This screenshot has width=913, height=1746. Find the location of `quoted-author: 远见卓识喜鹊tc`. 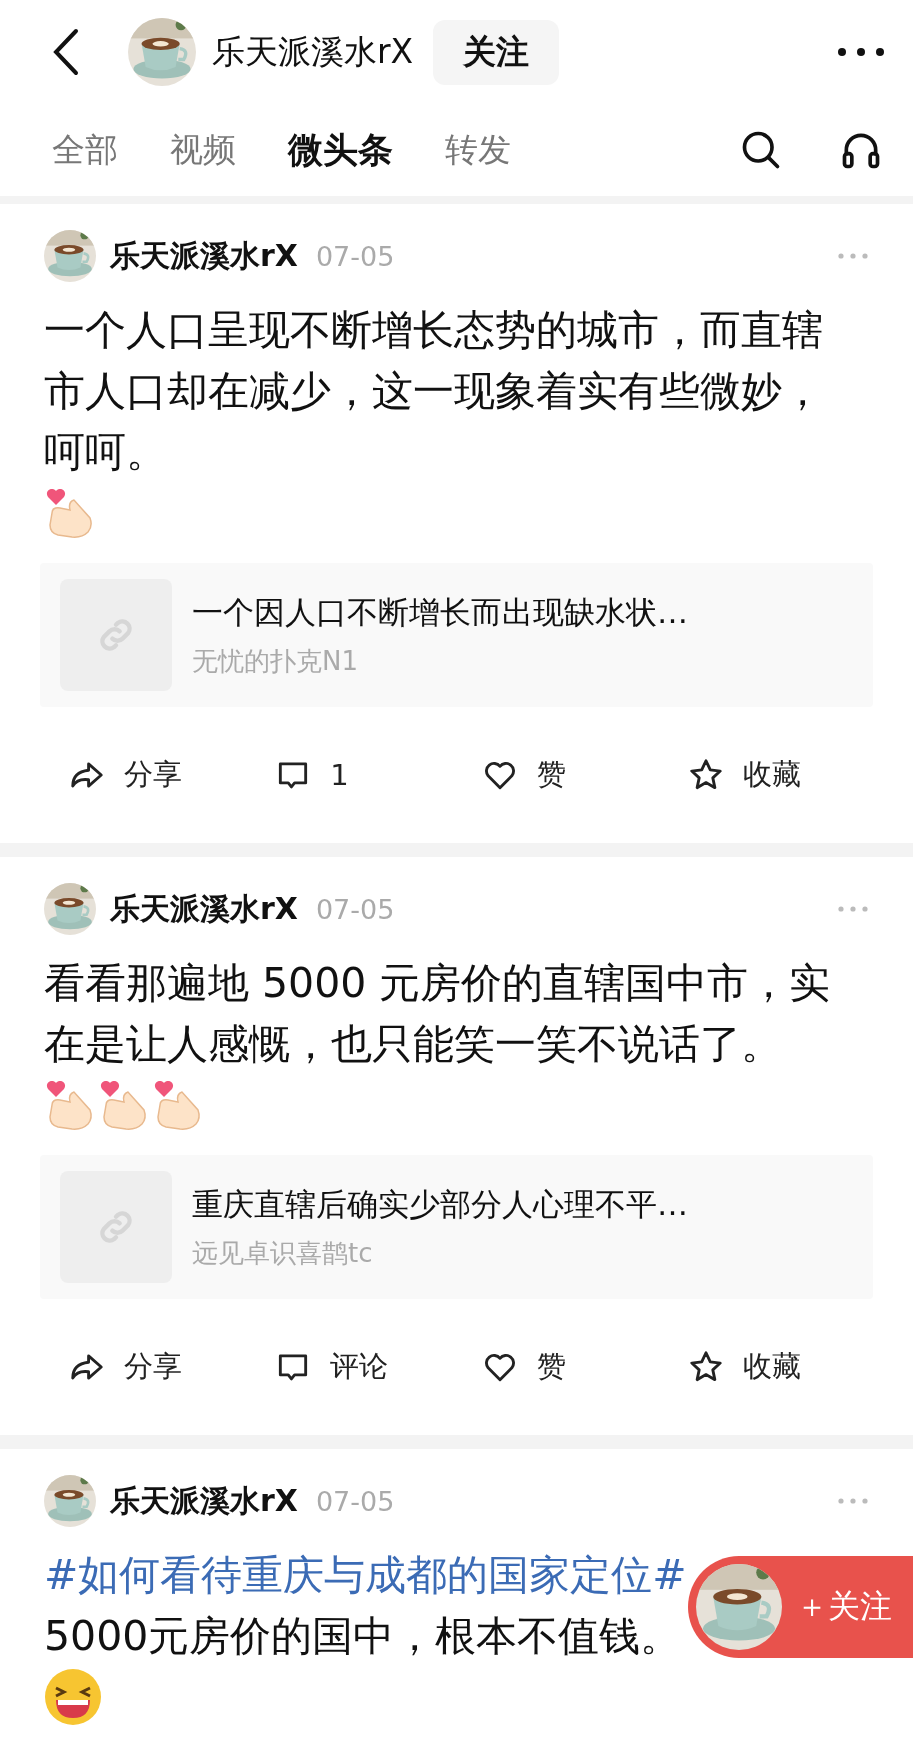

quoted-author: 远见卓识喜鹊tc is located at coordinates (283, 1253).